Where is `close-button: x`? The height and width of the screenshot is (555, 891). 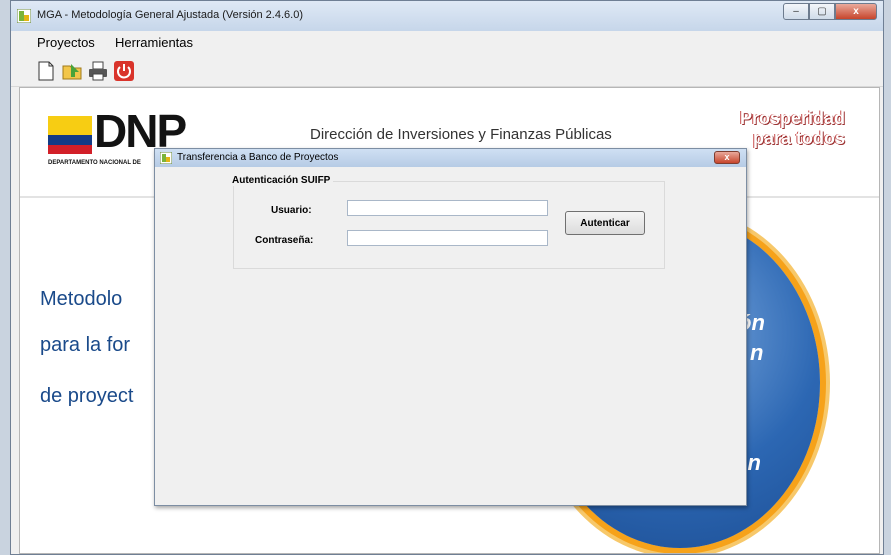 close-button: x is located at coordinates (856, 11).